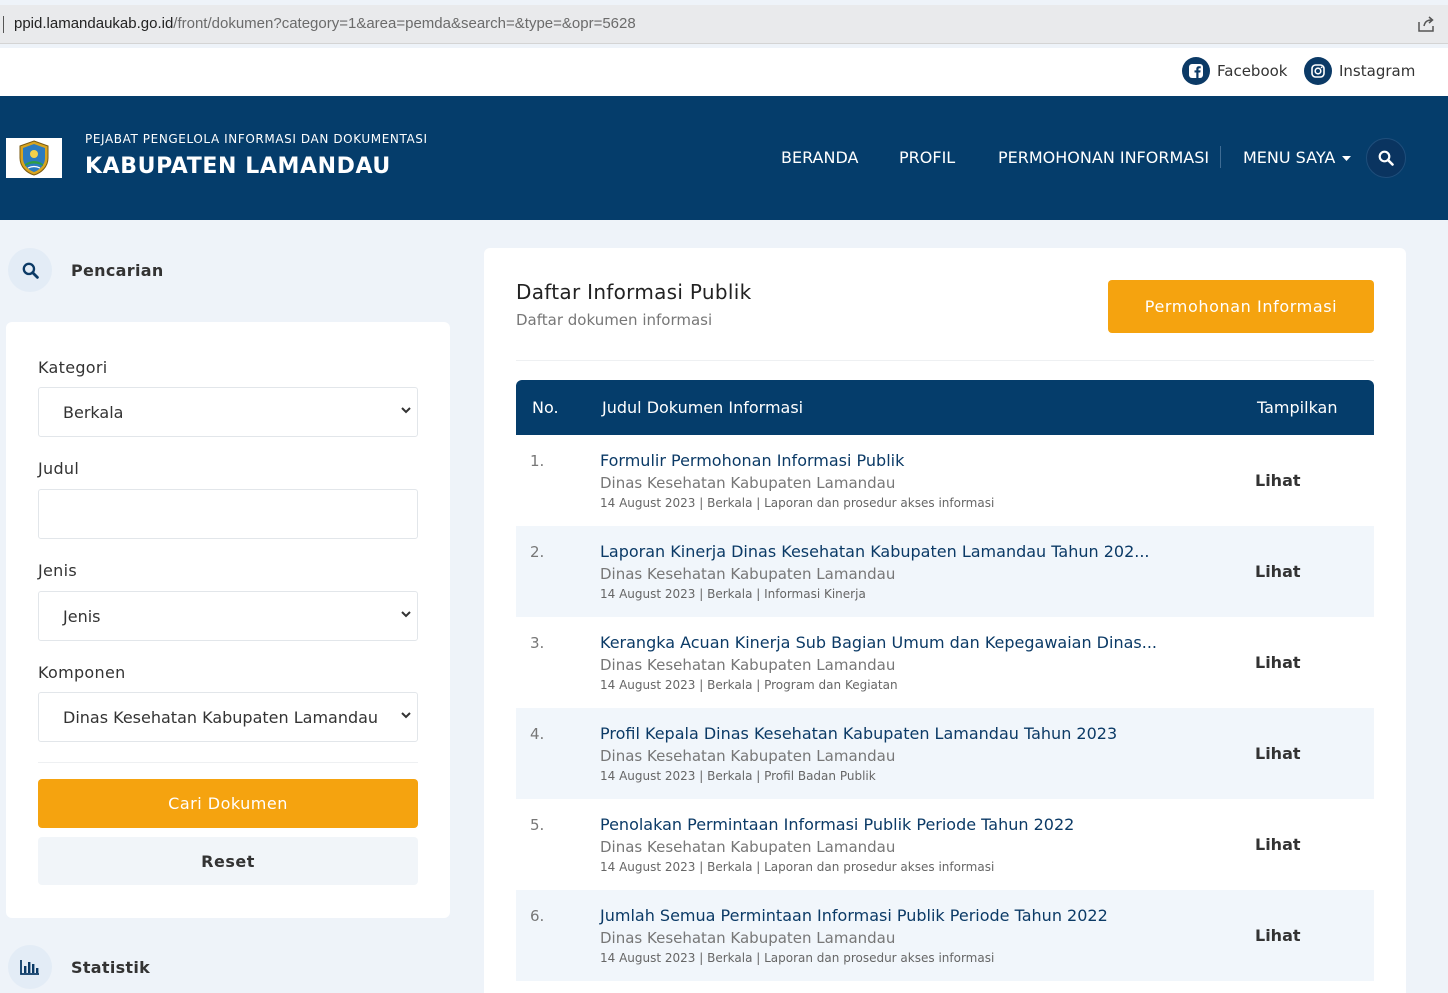  What do you see at coordinates (228, 514) in the screenshot?
I see `judul-input` at bounding box center [228, 514].